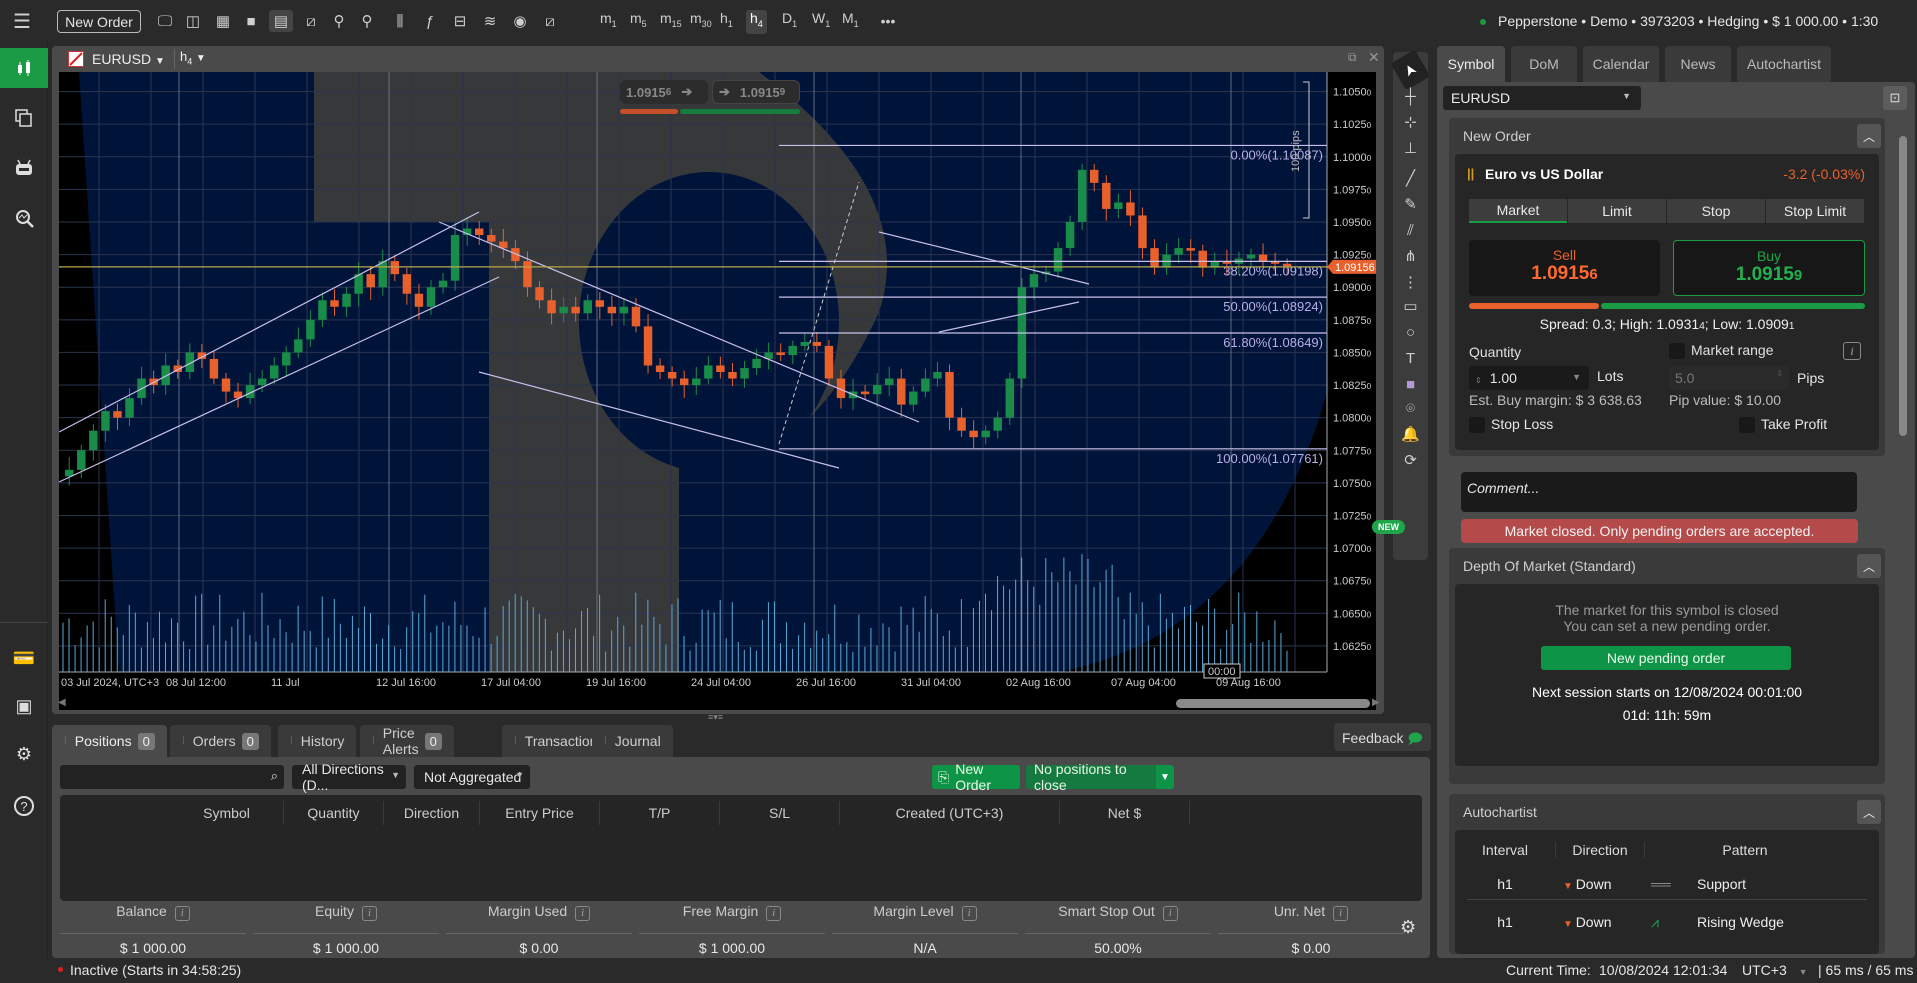  Describe the element at coordinates (850, 22) in the screenshot. I see `timeframe-M1: M1` at that location.